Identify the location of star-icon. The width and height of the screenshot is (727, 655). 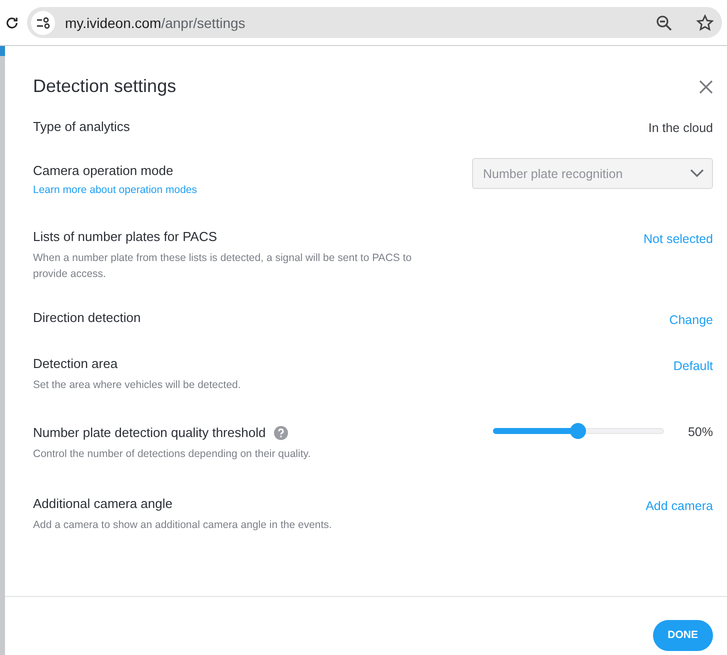
(705, 23).